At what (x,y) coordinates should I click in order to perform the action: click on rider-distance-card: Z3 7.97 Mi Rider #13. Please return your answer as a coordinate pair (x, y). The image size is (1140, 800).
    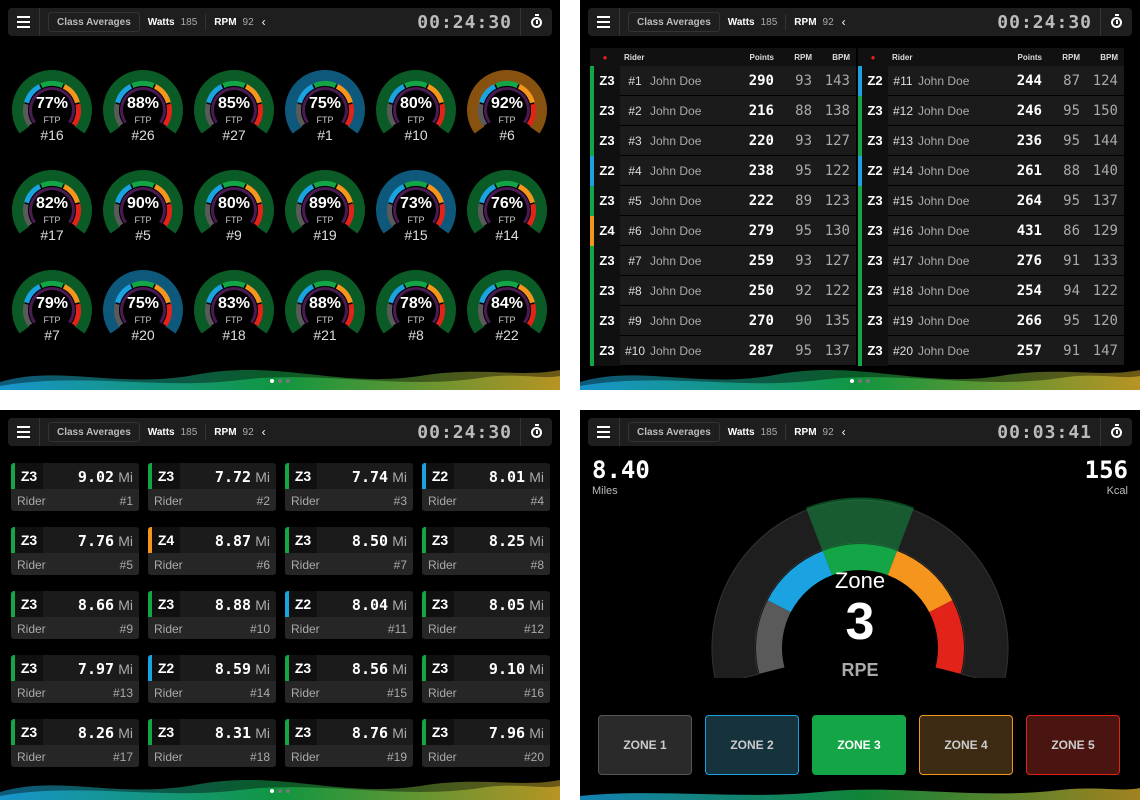
    Looking at the image, I should click on (75, 679).